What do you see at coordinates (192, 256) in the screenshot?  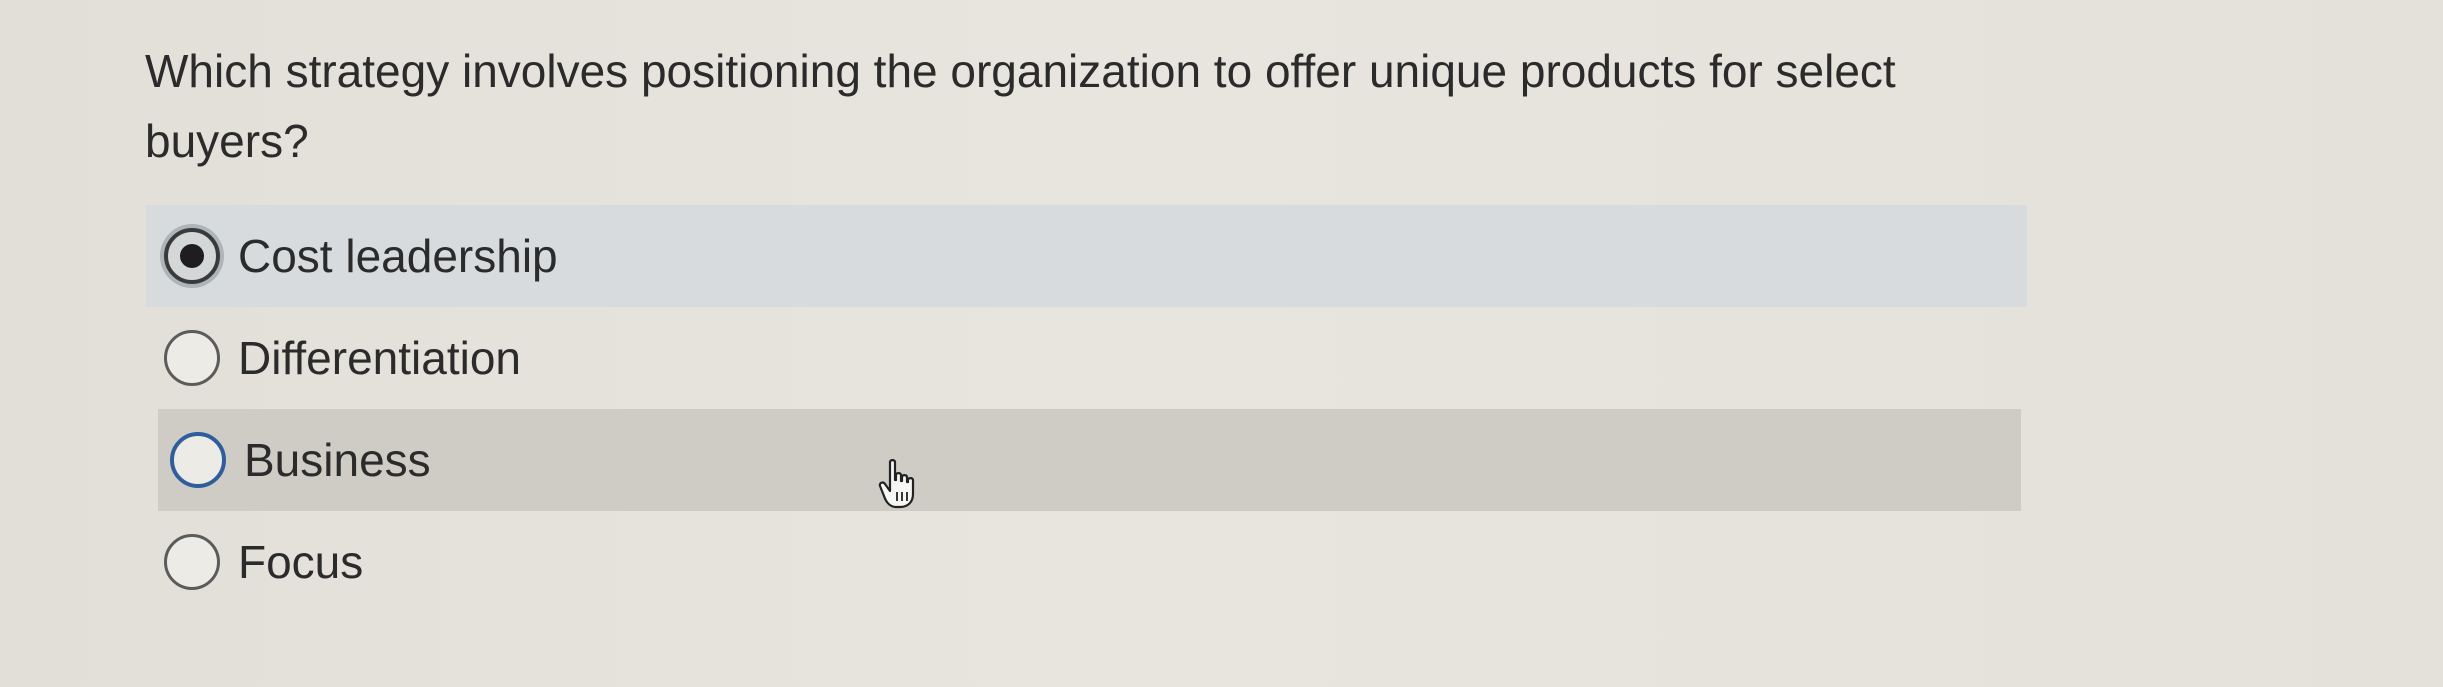 I see `radio-selected-icon` at bounding box center [192, 256].